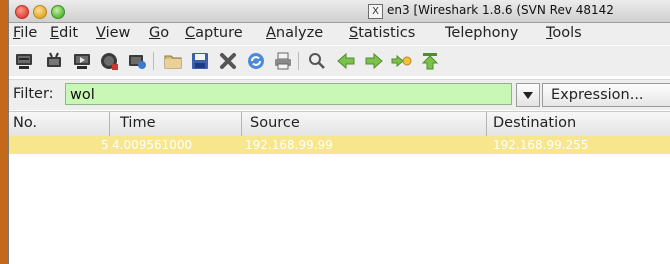 The height and width of the screenshot is (264, 670). What do you see at coordinates (534, 123) in the screenshot?
I see `column-header-destination: Destination` at bounding box center [534, 123].